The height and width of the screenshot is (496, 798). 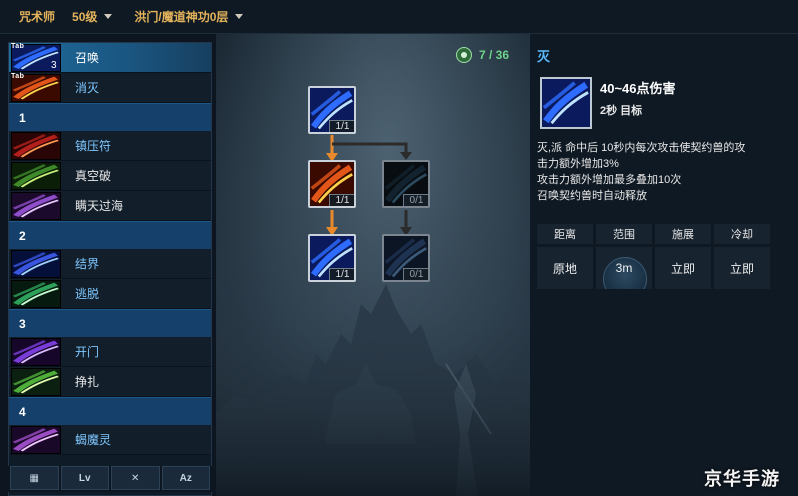 What do you see at coordinates (87, 352) in the screenshot?
I see `skill-name: 开门` at bounding box center [87, 352].